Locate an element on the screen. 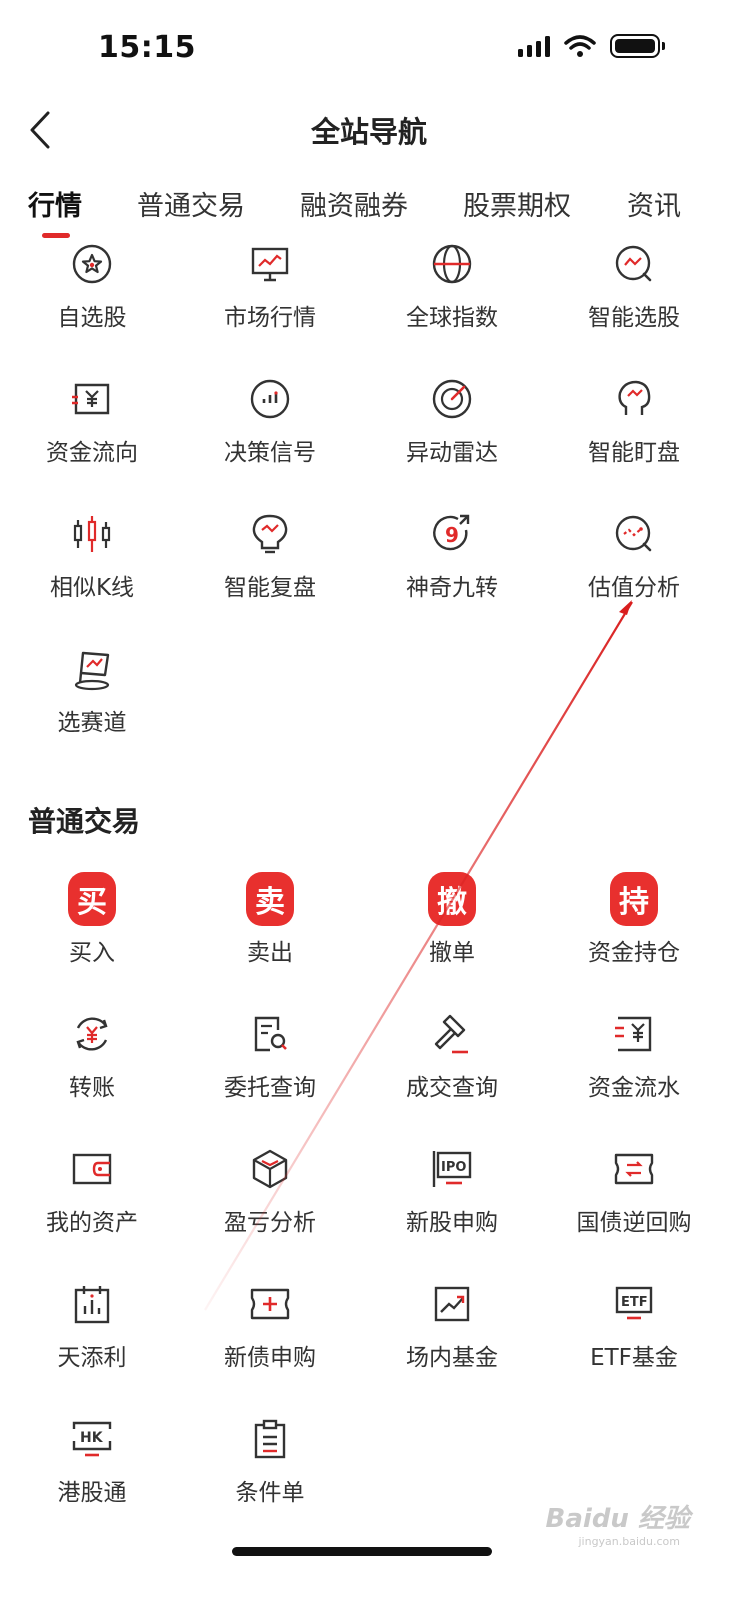 This screenshot has height=1600, width=738. flag-track-icon is located at coordinates (92, 669).